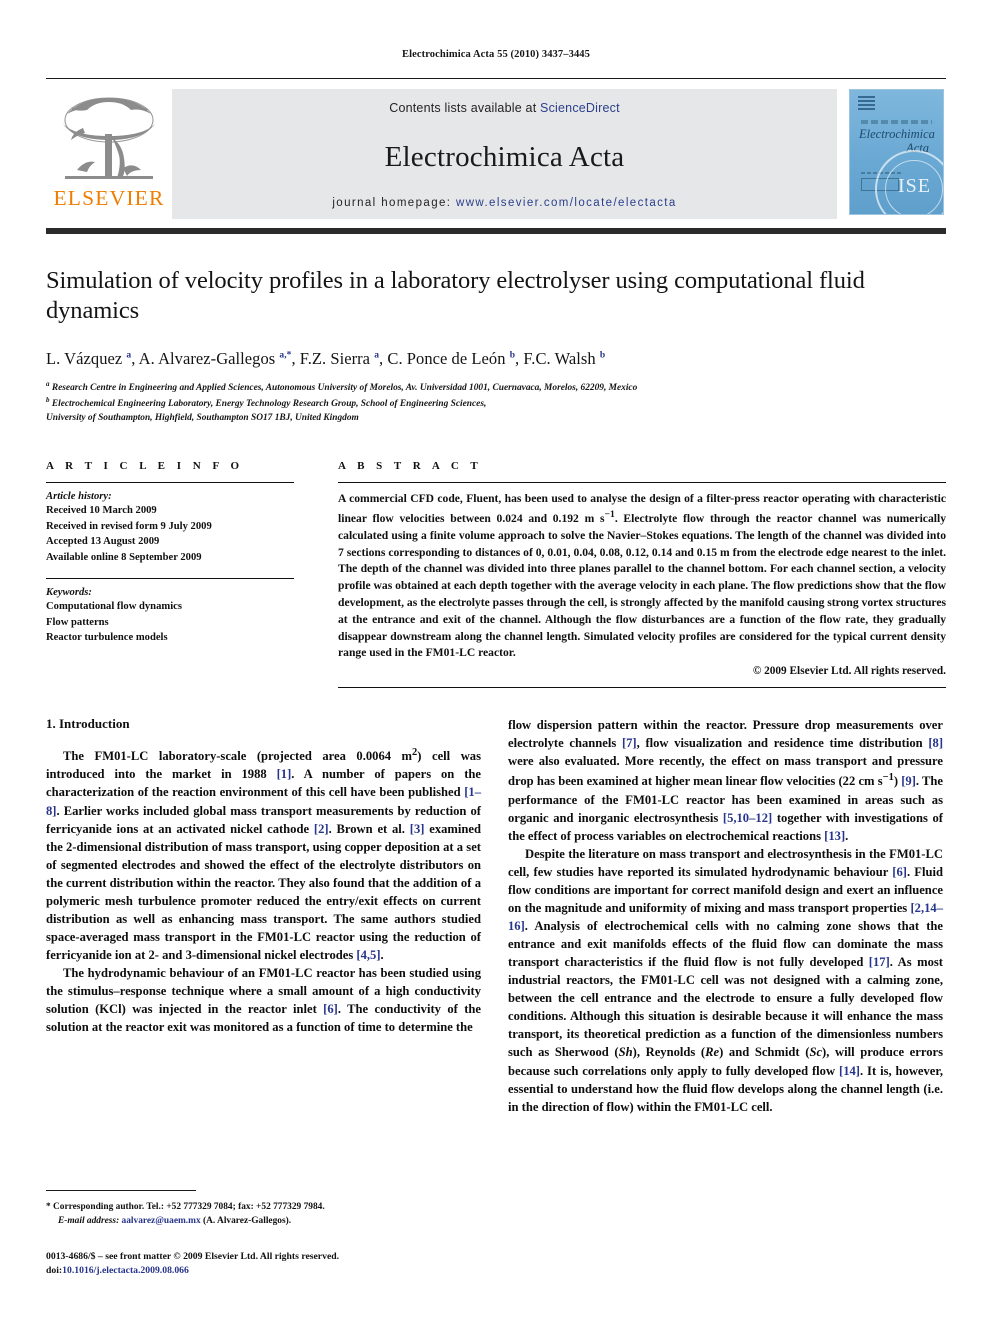 This screenshot has height=1323, width=992. I want to click on keyword-item: Reactor turbulence models, so click(107, 638).